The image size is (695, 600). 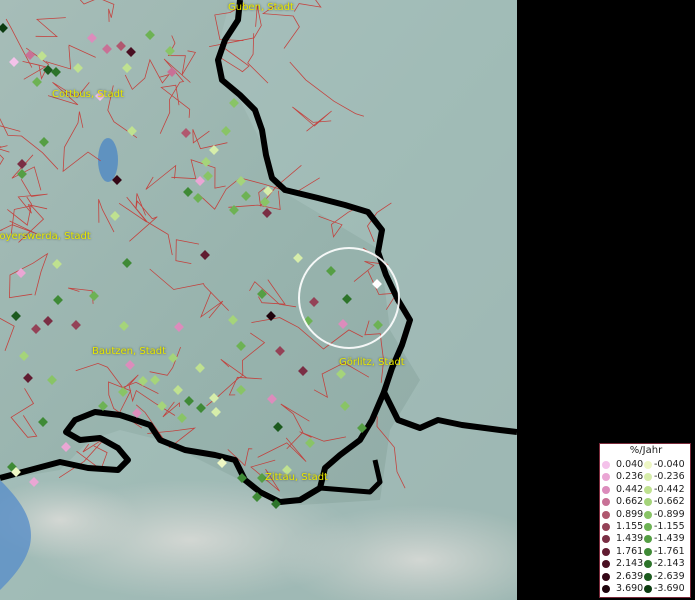 I want to click on legend-value: 3.690, so click(x=630, y=588).